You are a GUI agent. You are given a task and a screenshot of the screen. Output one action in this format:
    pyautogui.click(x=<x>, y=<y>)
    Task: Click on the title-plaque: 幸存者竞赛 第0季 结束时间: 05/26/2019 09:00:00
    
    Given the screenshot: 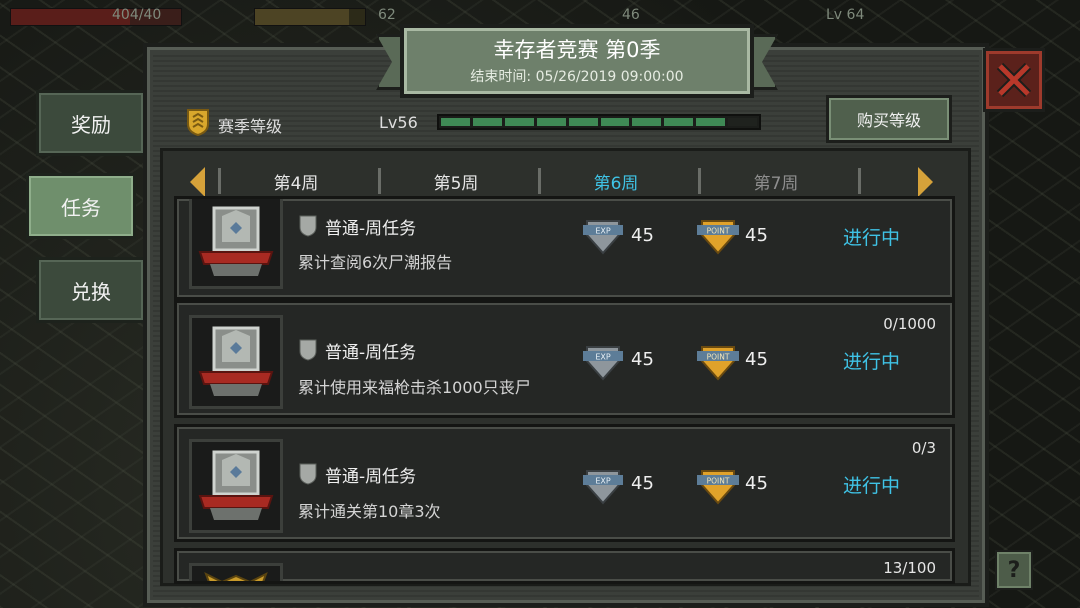 What is the action you would take?
    pyautogui.click(x=577, y=61)
    